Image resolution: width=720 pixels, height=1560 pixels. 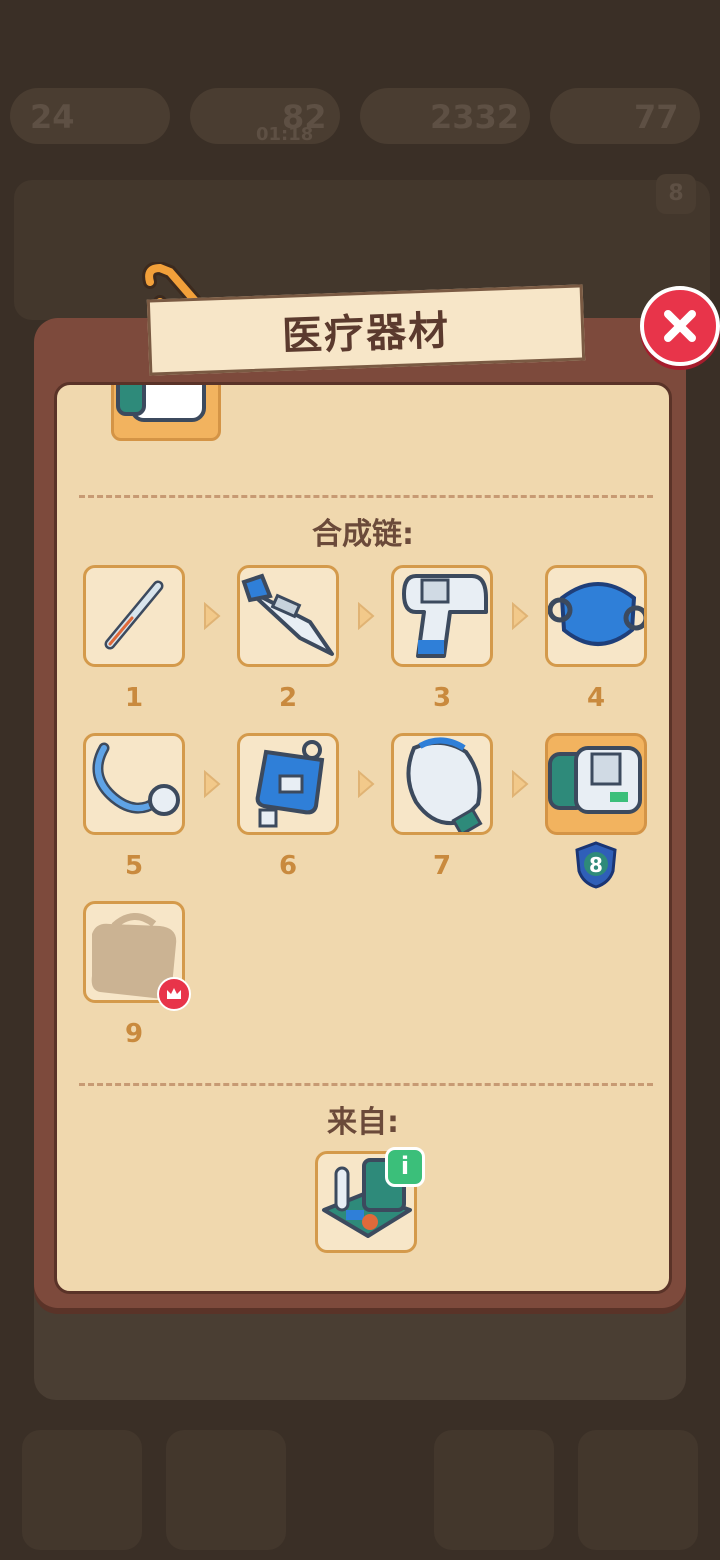 I want to click on current-level-shield-icon: 8, so click(x=596, y=865).